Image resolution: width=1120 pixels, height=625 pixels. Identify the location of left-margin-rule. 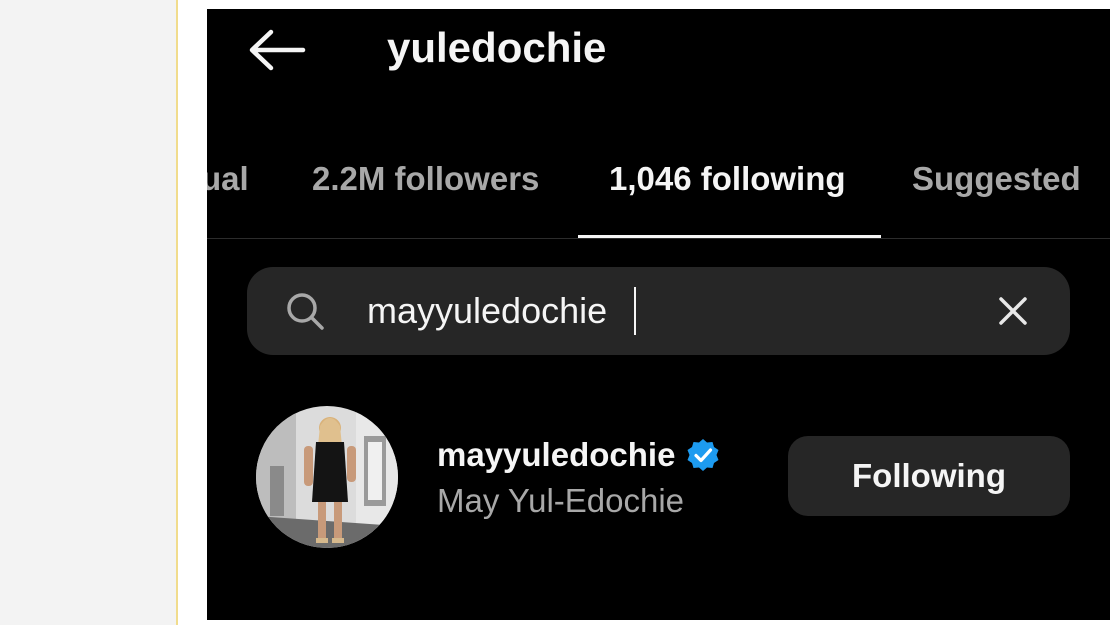
(177, 312).